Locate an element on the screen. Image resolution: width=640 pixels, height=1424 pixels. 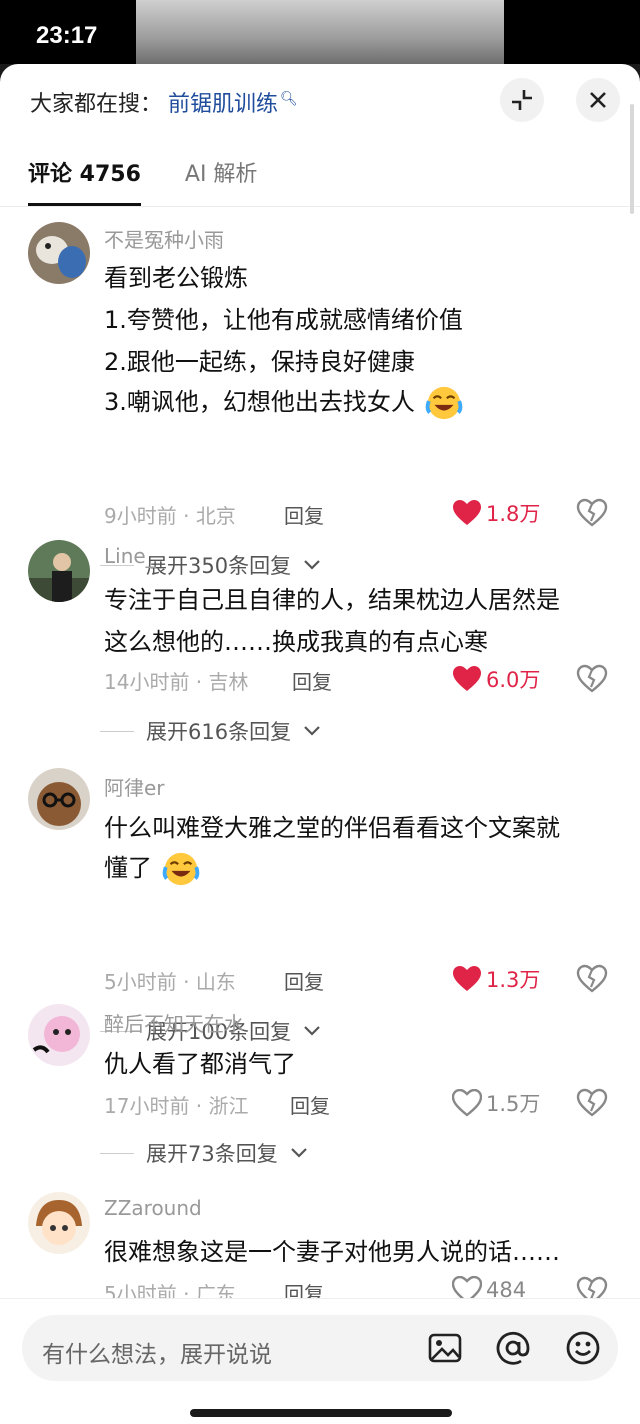
comment-location: 吉林 is located at coordinates (228, 682).